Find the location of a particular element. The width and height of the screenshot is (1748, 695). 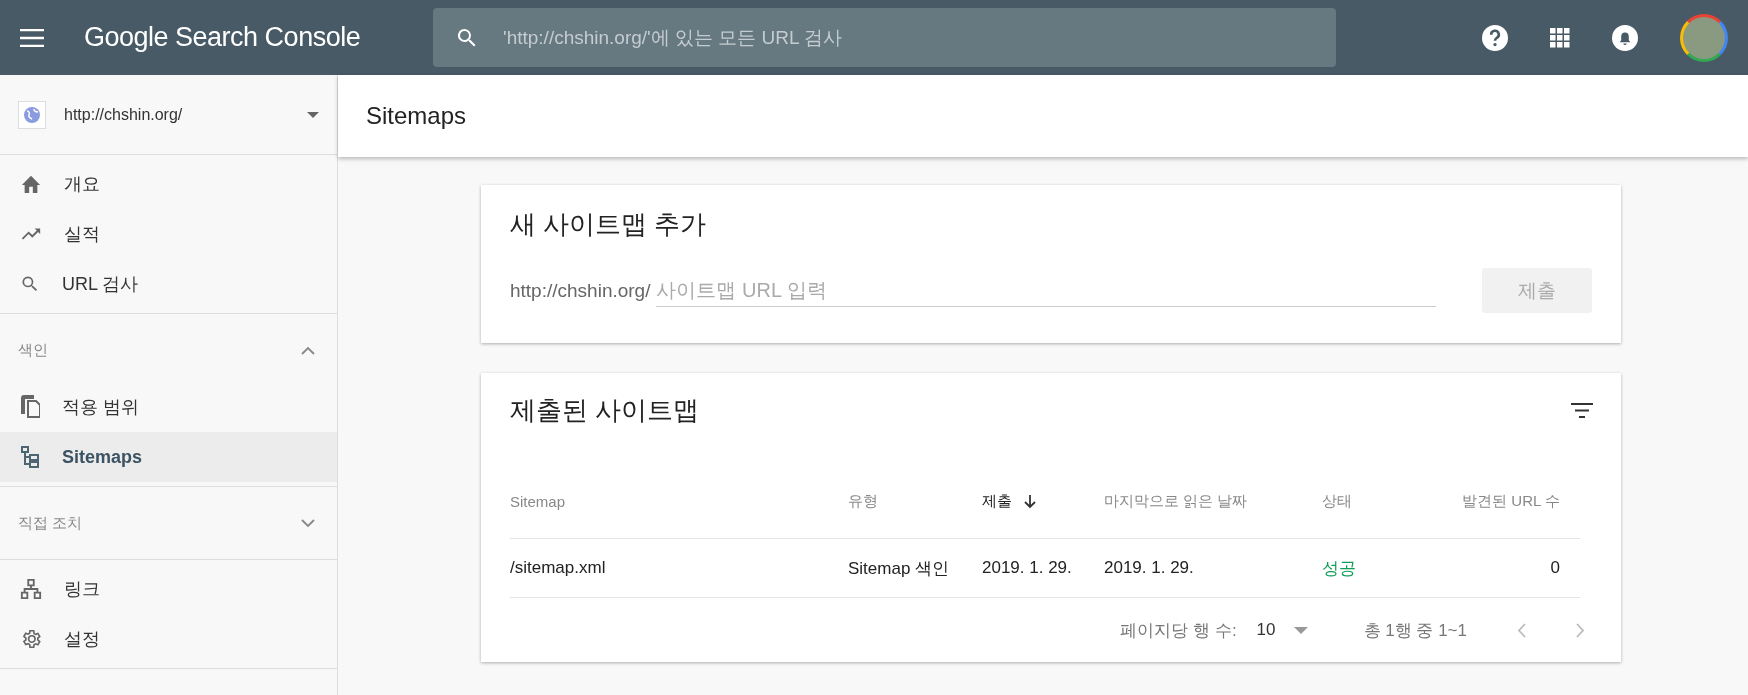

card-title: 제출된 사이트맵 is located at coordinates (605, 410).